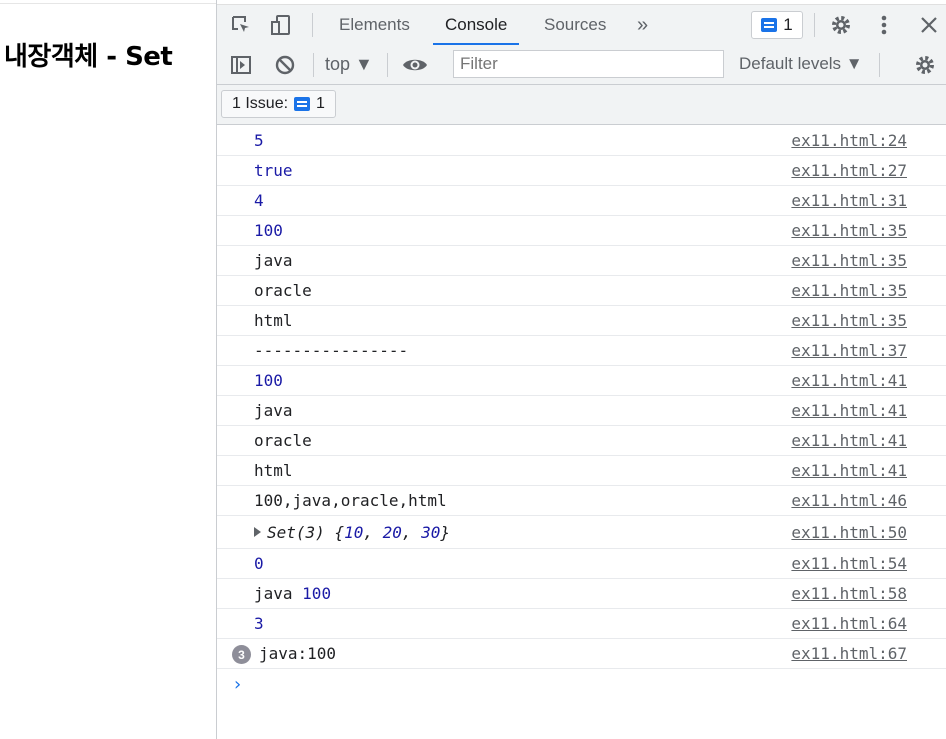 The height and width of the screenshot is (739, 946). I want to click on clear-console-icon, so click(285, 65).